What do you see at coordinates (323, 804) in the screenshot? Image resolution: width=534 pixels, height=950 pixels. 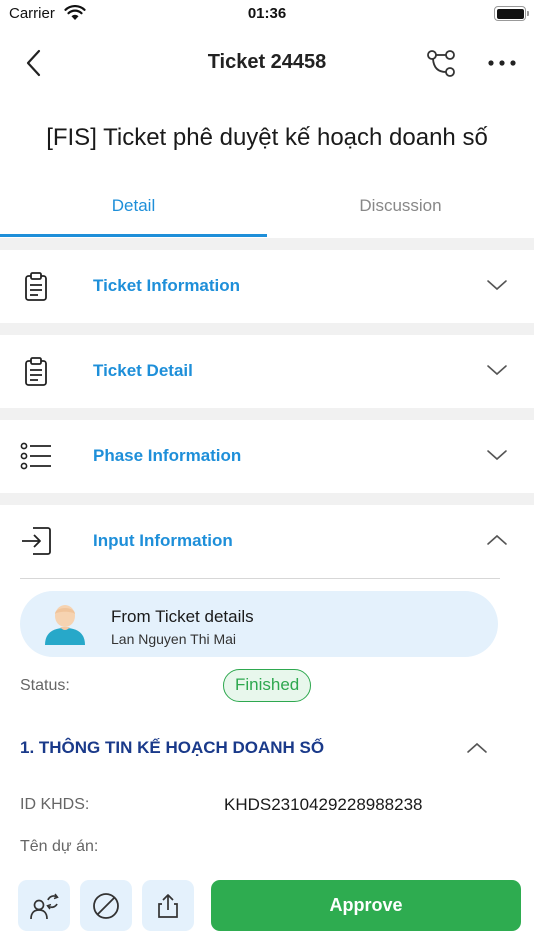 I see `field-value-id-khds: KHDS2310429228988238` at bounding box center [323, 804].